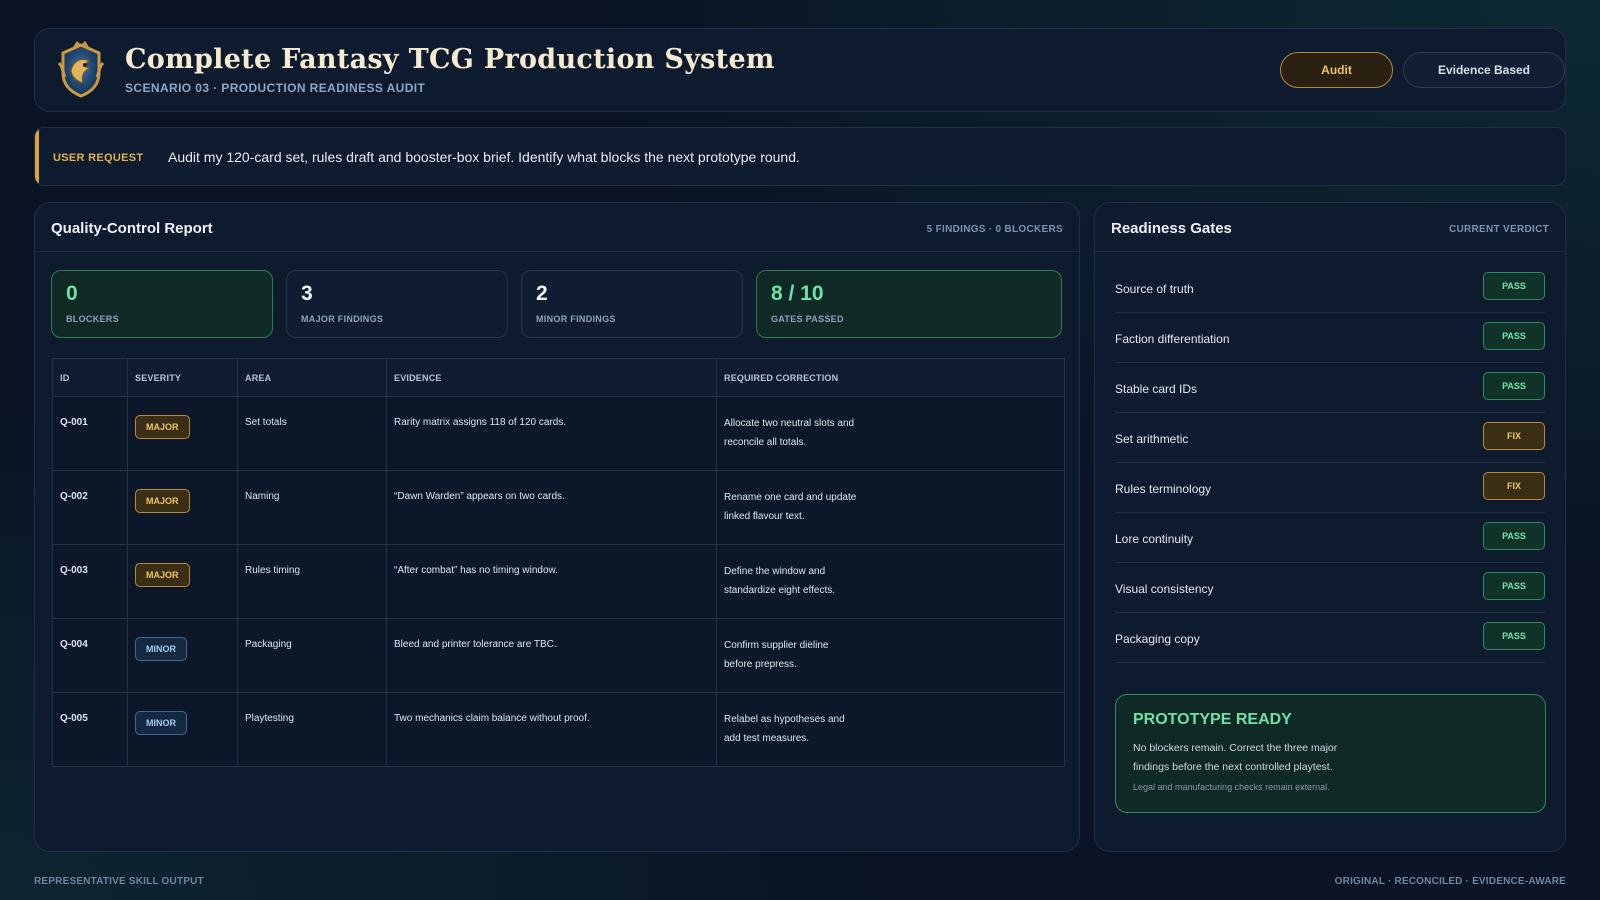 The image size is (1600, 900). What do you see at coordinates (1336, 70) in the screenshot?
I see `audit-button: Audit` at bounding box center [1336, 70].